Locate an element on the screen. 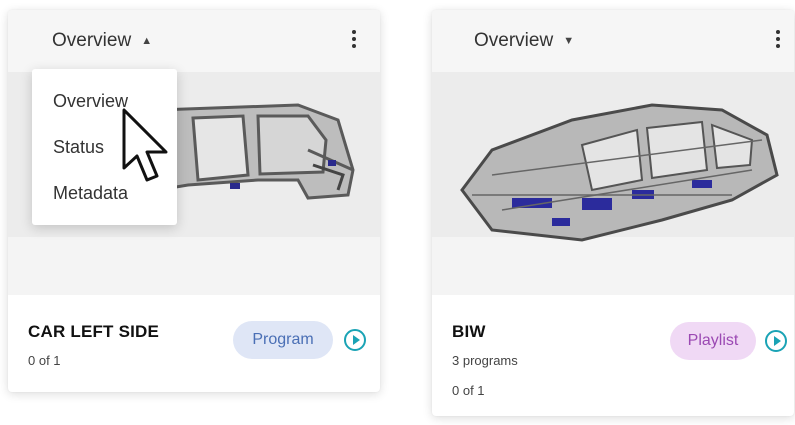  view-select: Overview ▼ is located at coordinates (524, 41).